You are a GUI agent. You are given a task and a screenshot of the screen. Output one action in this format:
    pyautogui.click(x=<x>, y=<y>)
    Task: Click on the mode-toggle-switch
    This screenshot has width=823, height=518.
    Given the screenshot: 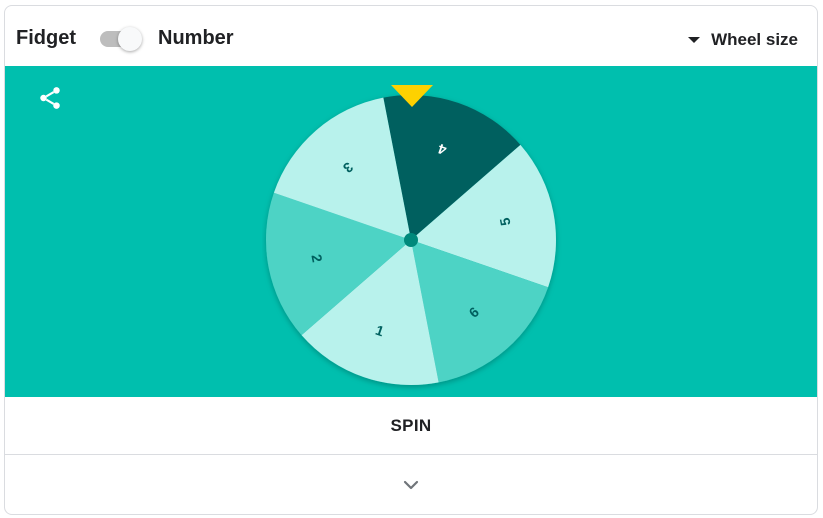 What is the action you would take?
    pyautogui.click(x=121, y=38)
    